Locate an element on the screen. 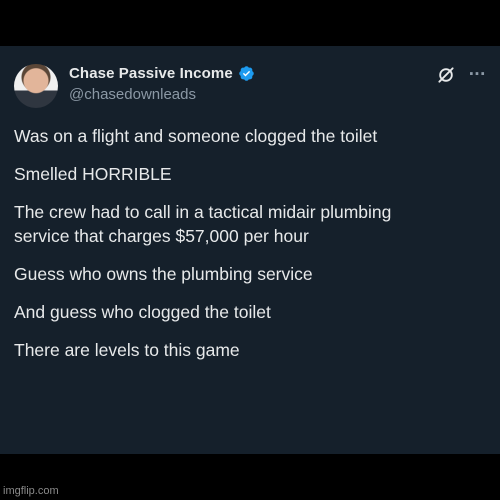  imgflip-watermark: imgflip.com is located at coordinates (31, 491).